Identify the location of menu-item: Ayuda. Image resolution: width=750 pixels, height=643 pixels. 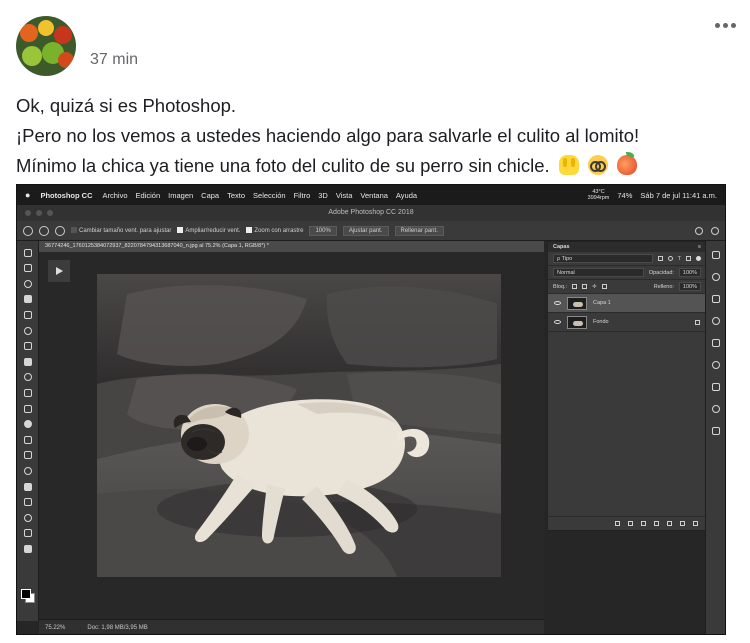
(406, 195).